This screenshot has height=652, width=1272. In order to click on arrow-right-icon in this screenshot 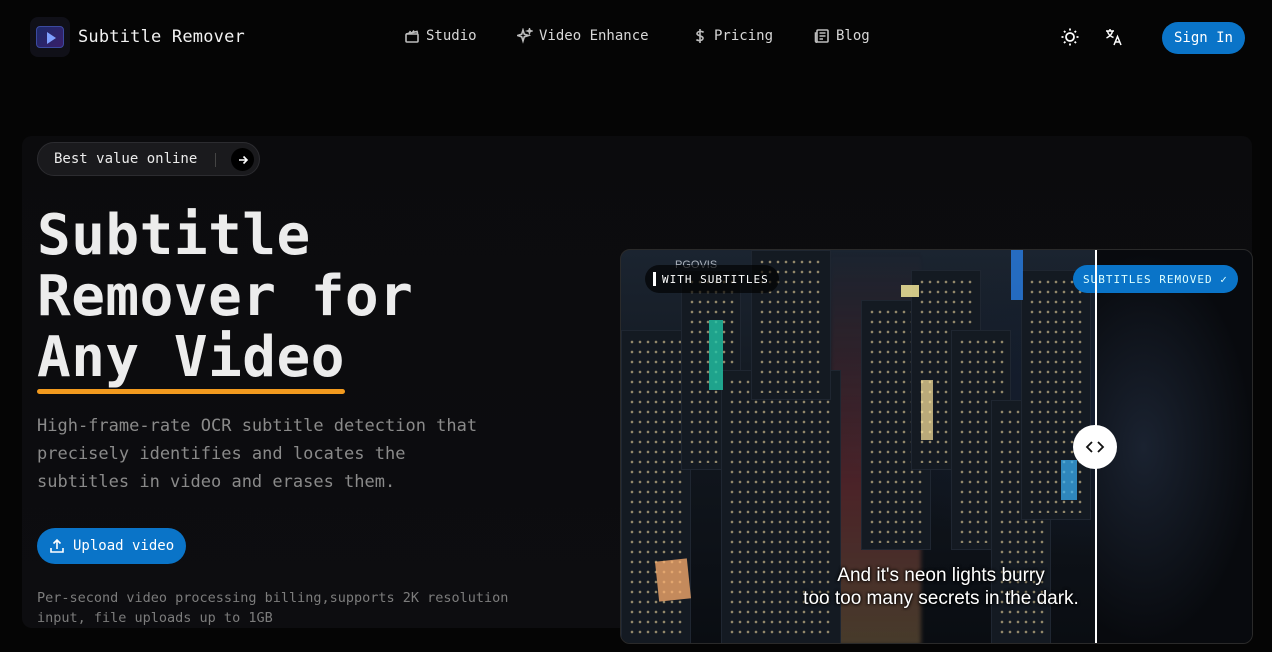, I will do `click(242, 159)`.